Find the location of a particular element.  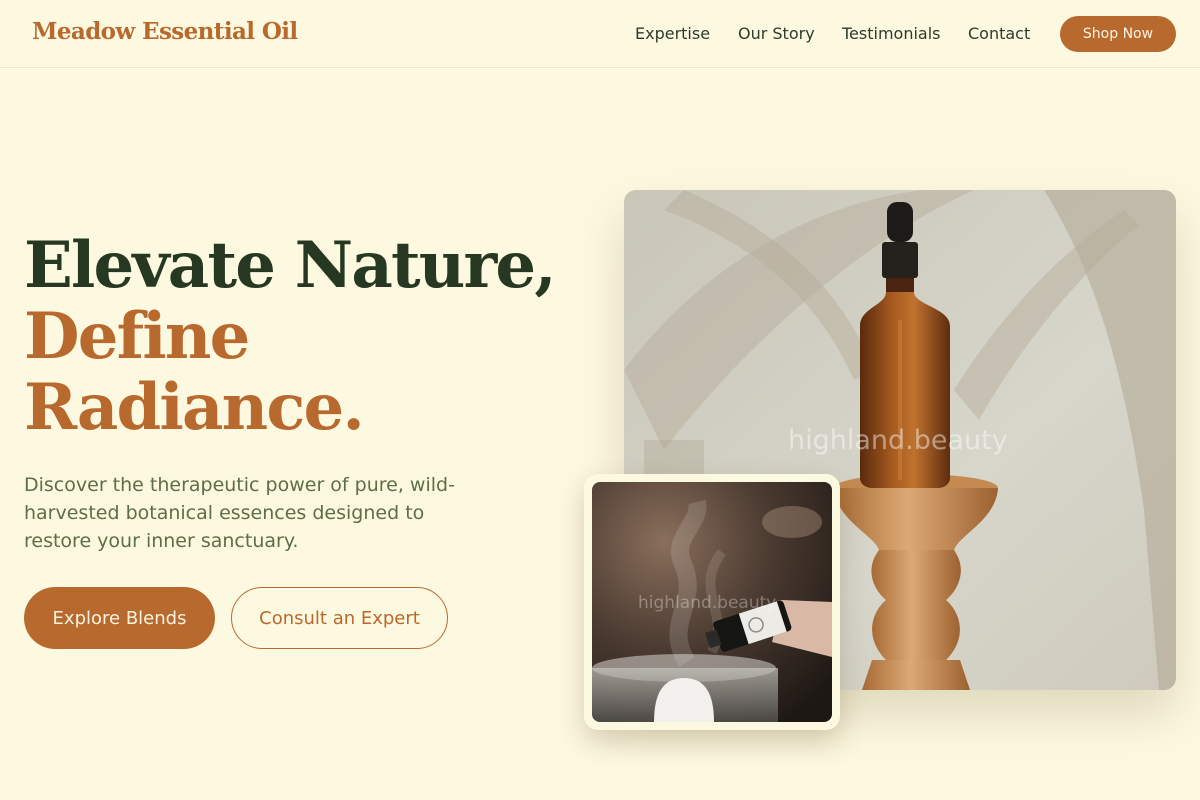

hero-title: Elevate Nature, Define Radiance. is located at coordinates (290, 336).